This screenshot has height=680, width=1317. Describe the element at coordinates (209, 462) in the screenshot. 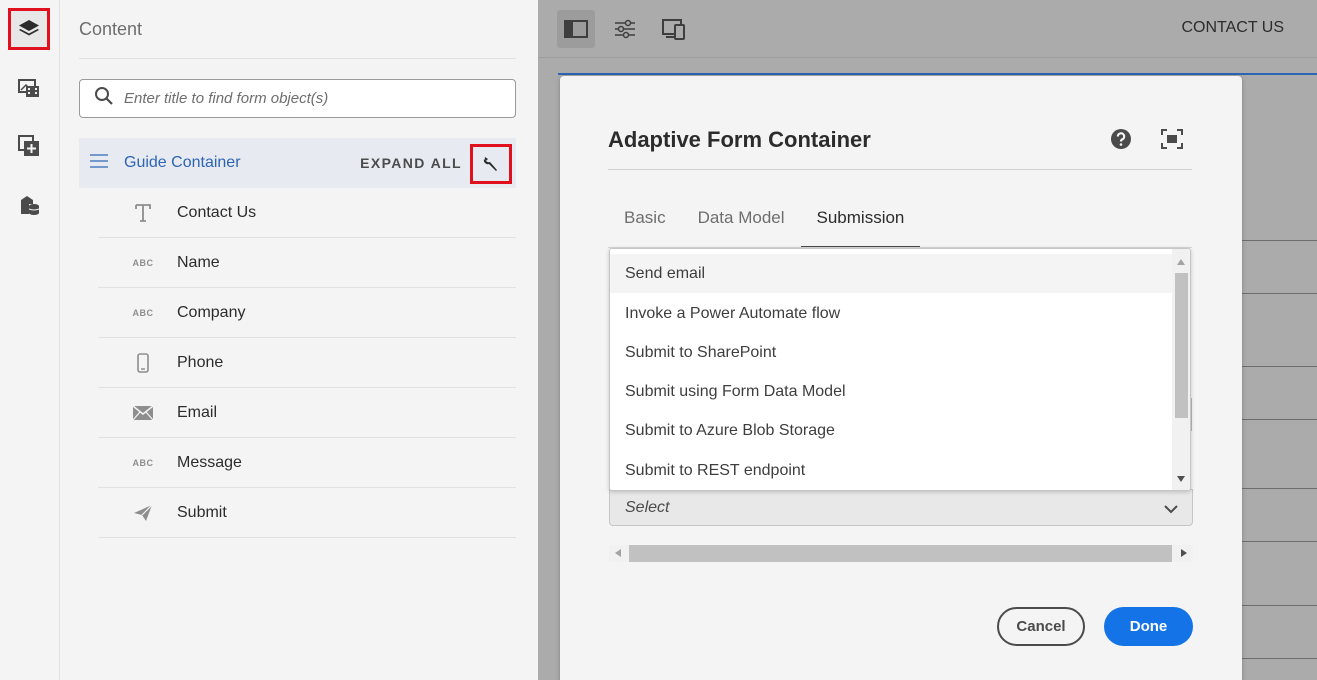

I see `tree-item-label: Message` at that location.